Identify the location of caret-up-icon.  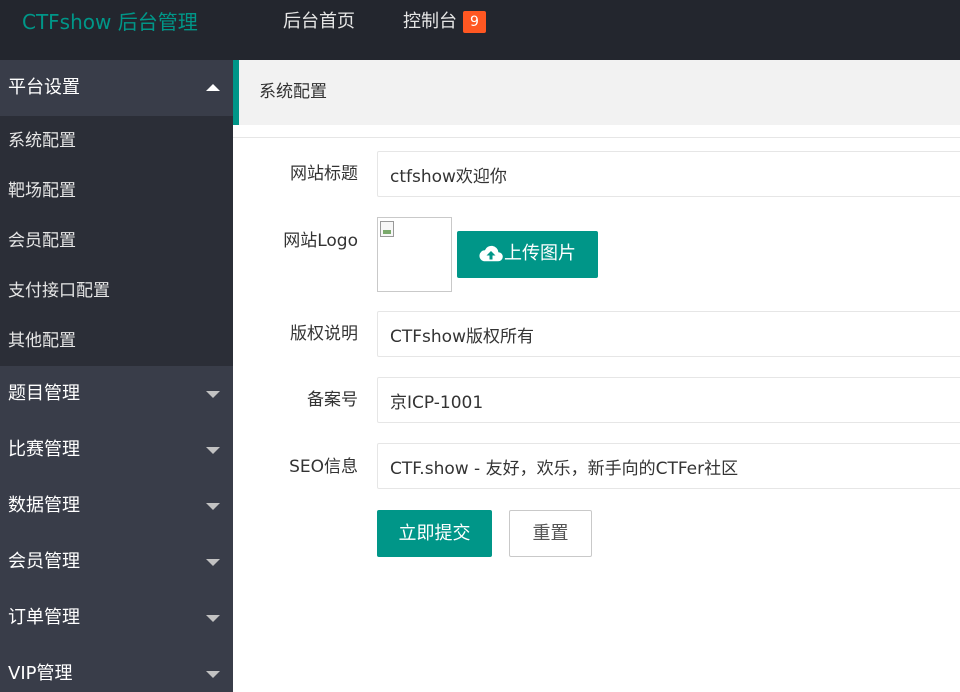
(213, 87).